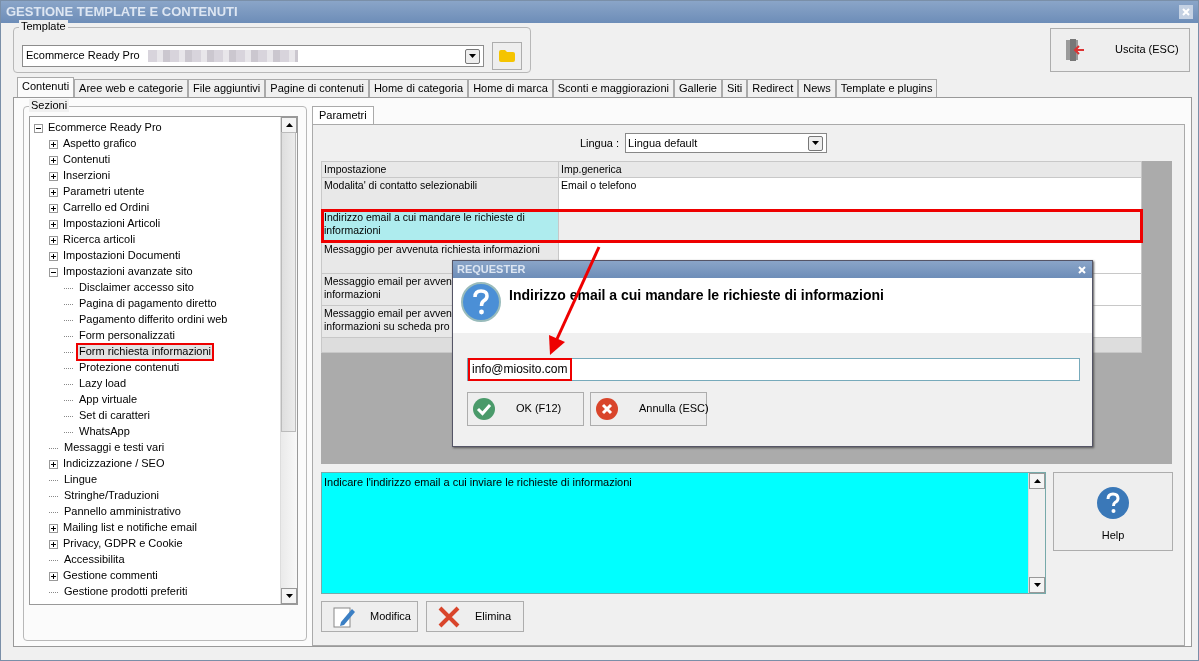  What do you see at coordinates (122, 12) in the screenshot?
I see `window-title: GESTIONE TEMPLATE E CONTENUTI` at bounding box center [122, 12].